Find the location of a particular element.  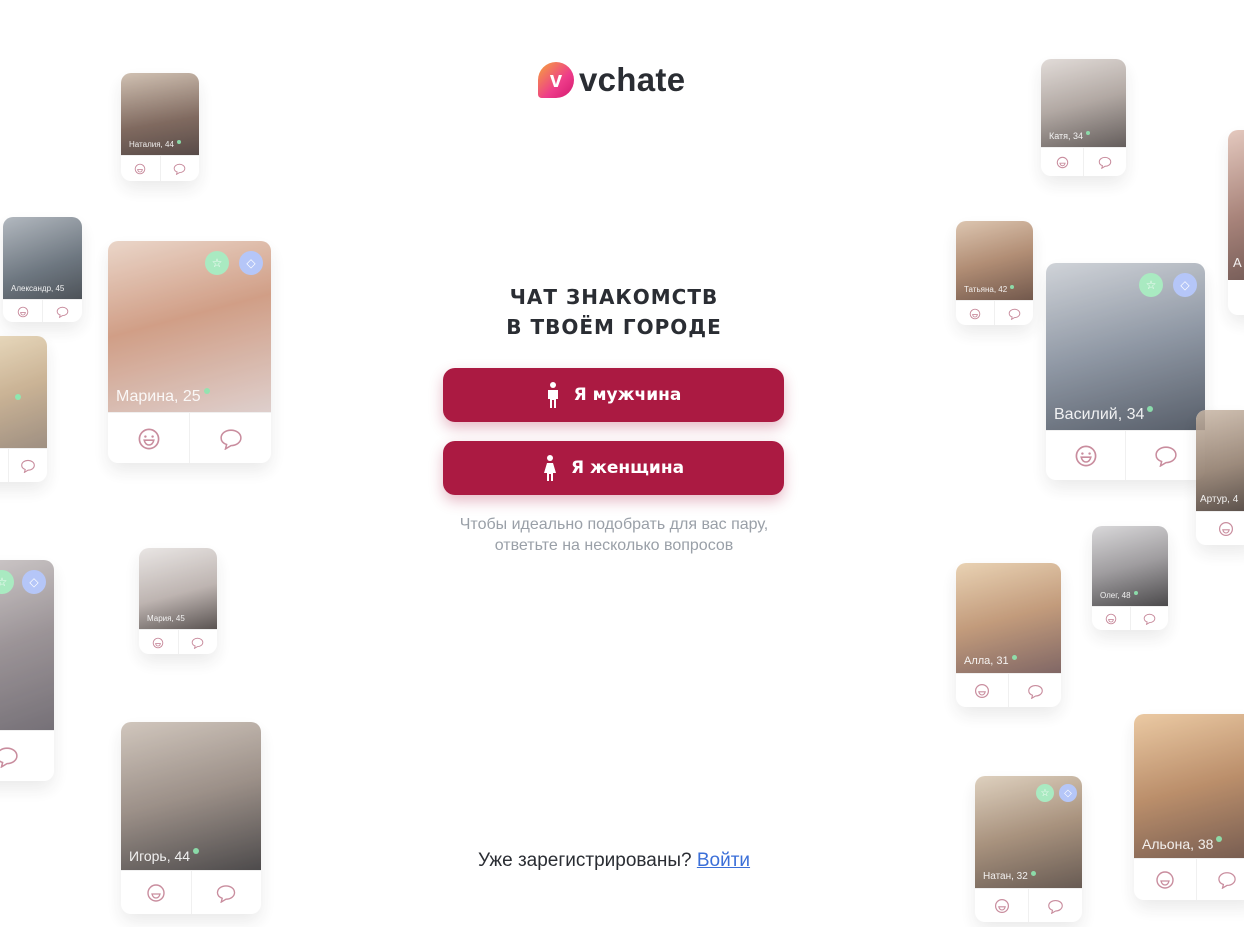

profile-card: Наталия, 44 is located at coordinates (160, 127).